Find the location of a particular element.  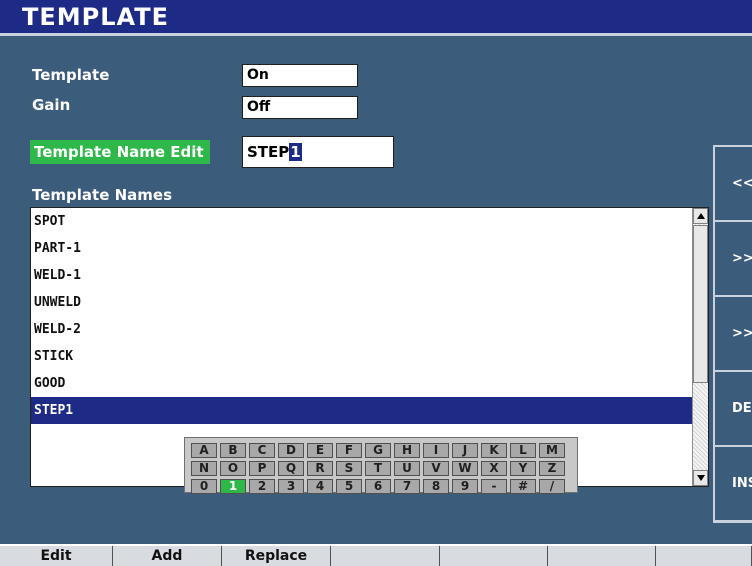

key-2: 2 is located at coordinates (262, 486).